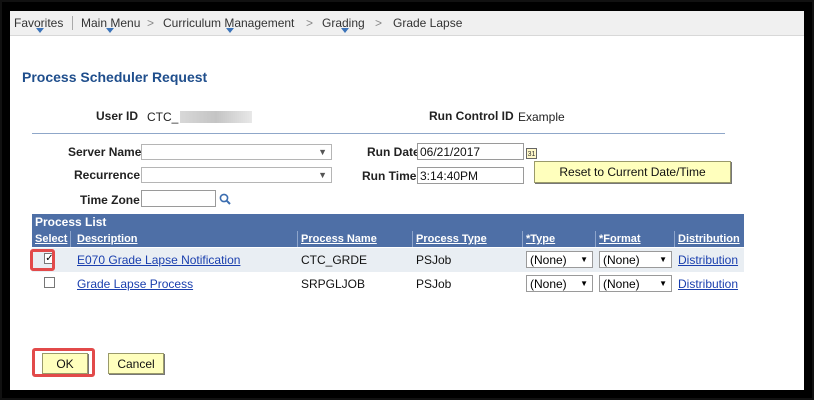 This screenshot has width=814, height=400. Describe the element at coordinates (216, 117) in the screenshot. I see `redacted-user-id` at that location.